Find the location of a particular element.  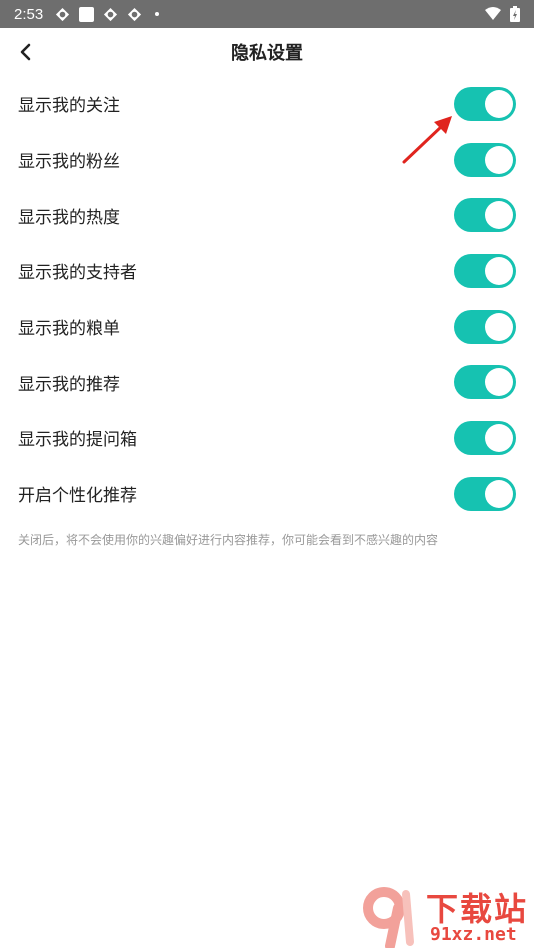

setting-row-personalized-recommend: 开启个性化推荐 is located at coordinates (267, 494).